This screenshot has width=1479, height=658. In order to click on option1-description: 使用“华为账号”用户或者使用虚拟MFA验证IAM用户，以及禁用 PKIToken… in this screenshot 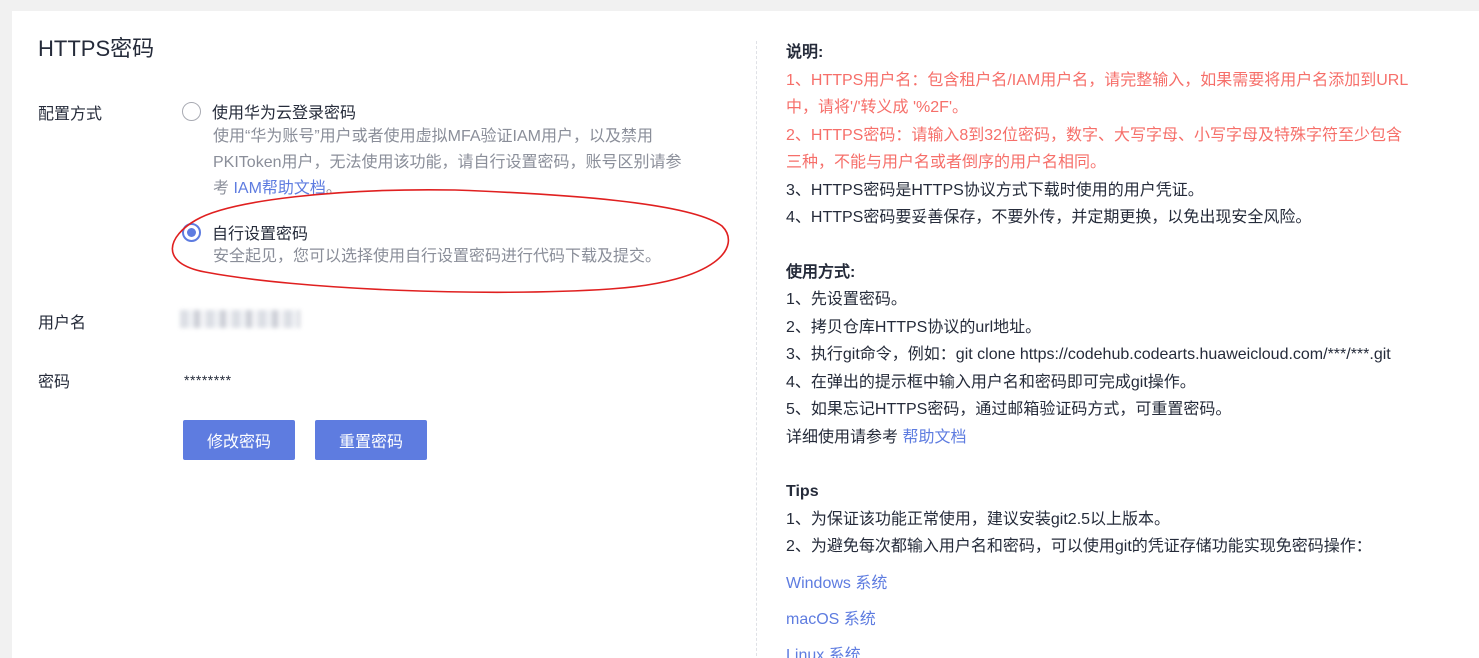, I will do `click(447, 163)`.